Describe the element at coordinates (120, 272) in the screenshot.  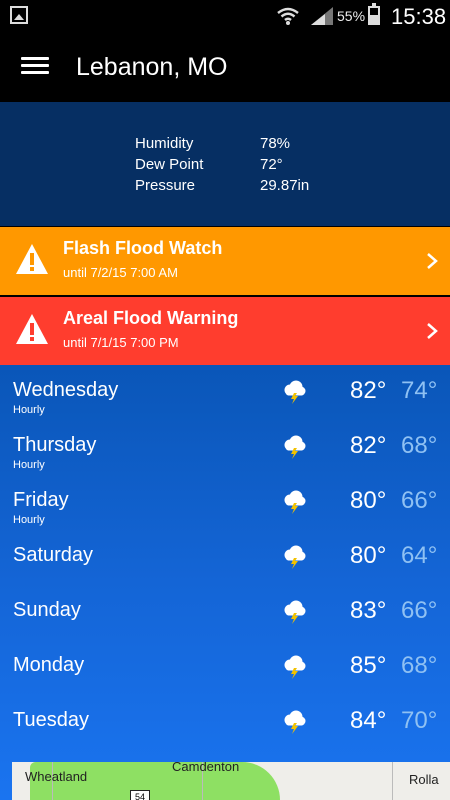
I see `alert-expiry: until 7/2/15 7:00 AM` at that location.